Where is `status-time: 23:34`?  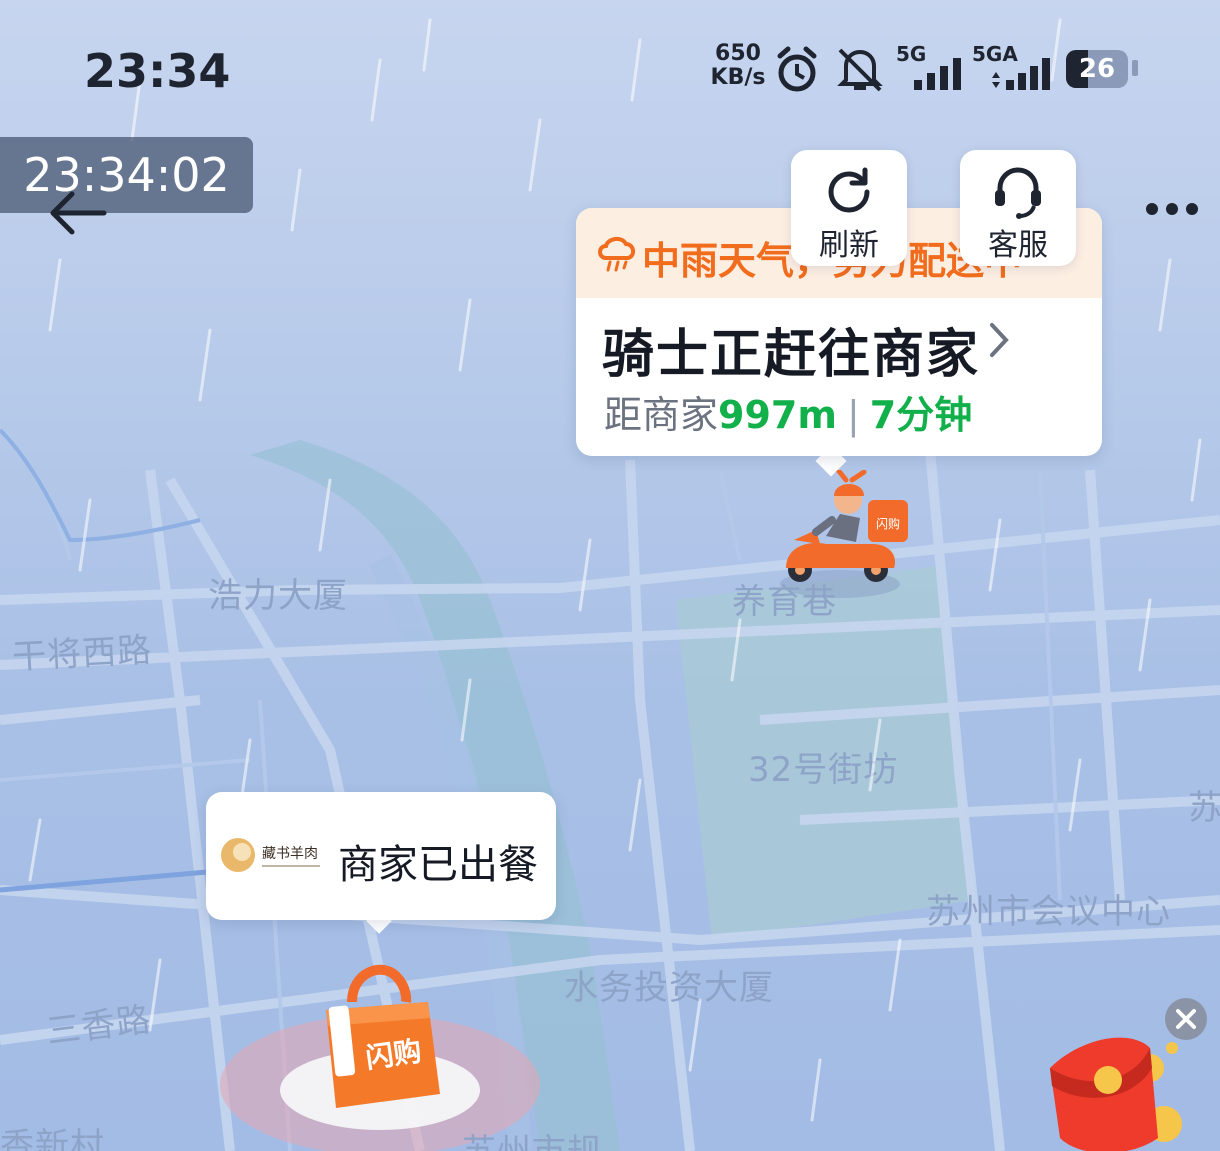
status-time: 23:34 is located at coordinates (157, 71).